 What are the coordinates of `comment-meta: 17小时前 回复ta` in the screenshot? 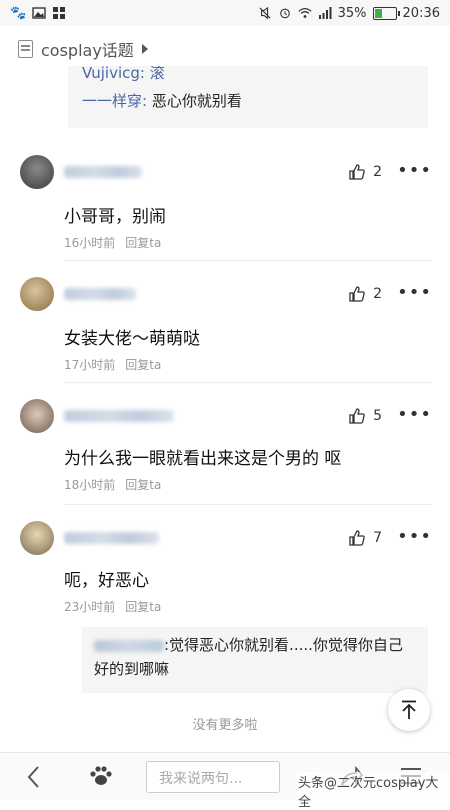 It's located at (112, 364).